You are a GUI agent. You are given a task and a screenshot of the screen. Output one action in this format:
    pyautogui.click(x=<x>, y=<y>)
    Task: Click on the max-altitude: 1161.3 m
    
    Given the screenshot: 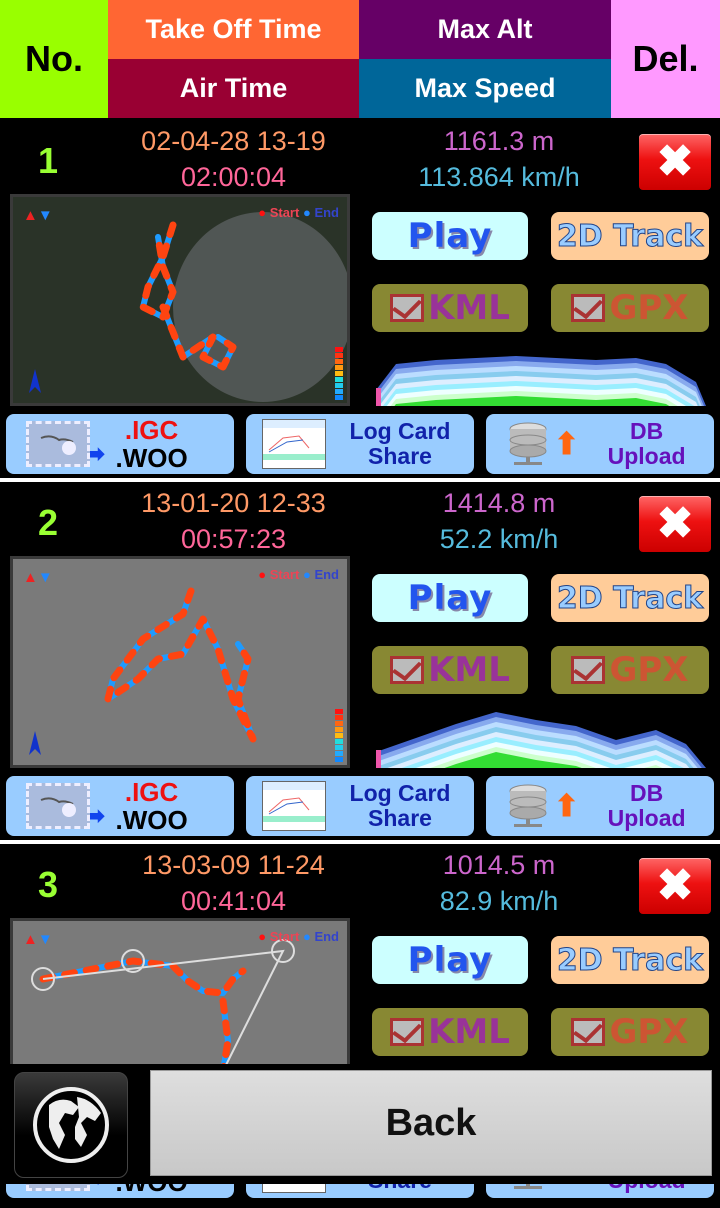 What is the action you would take?
    pyautogui.click(x=499, y=141)
    